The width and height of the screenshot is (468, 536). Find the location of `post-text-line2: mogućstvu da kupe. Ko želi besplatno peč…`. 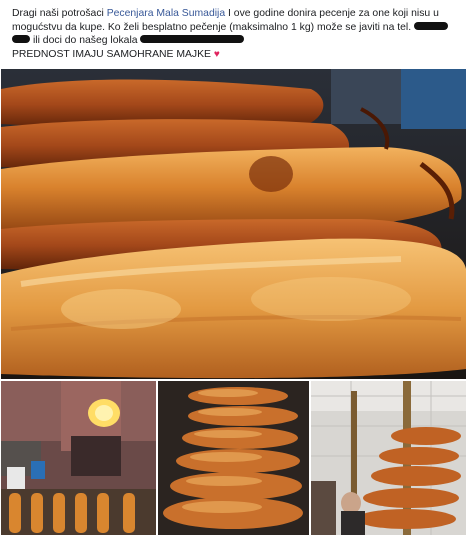

post-text-line2: mogućstvu da kupe. Ko želi besplatno peč… is located at coordinates (212, 27).